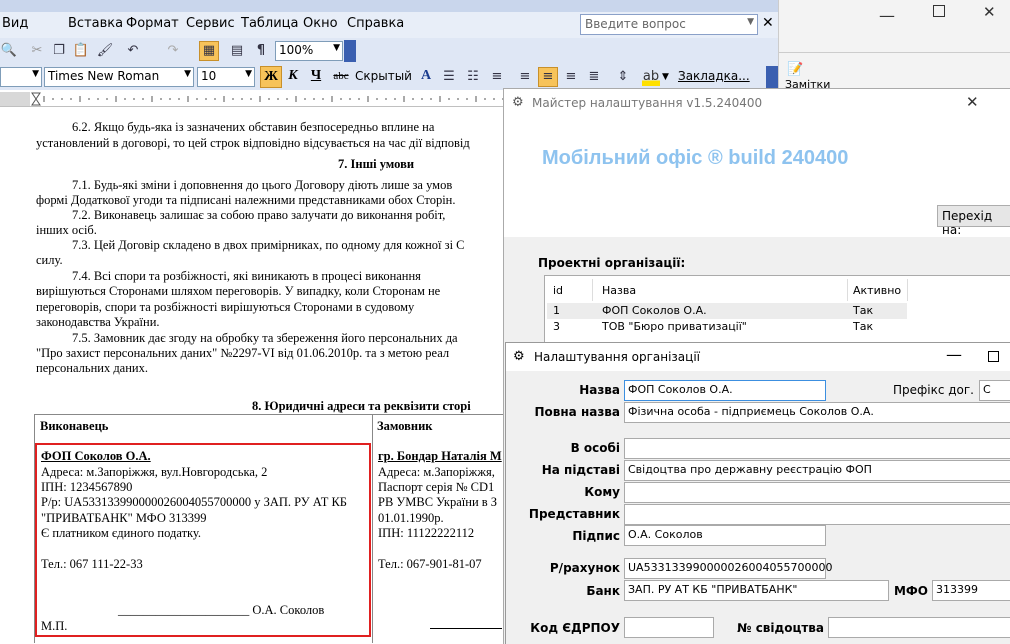  Describe the element at coordinates (119, 77) in the screenshot. I see `font-name-combo: Times New Roman ▼` at that location.